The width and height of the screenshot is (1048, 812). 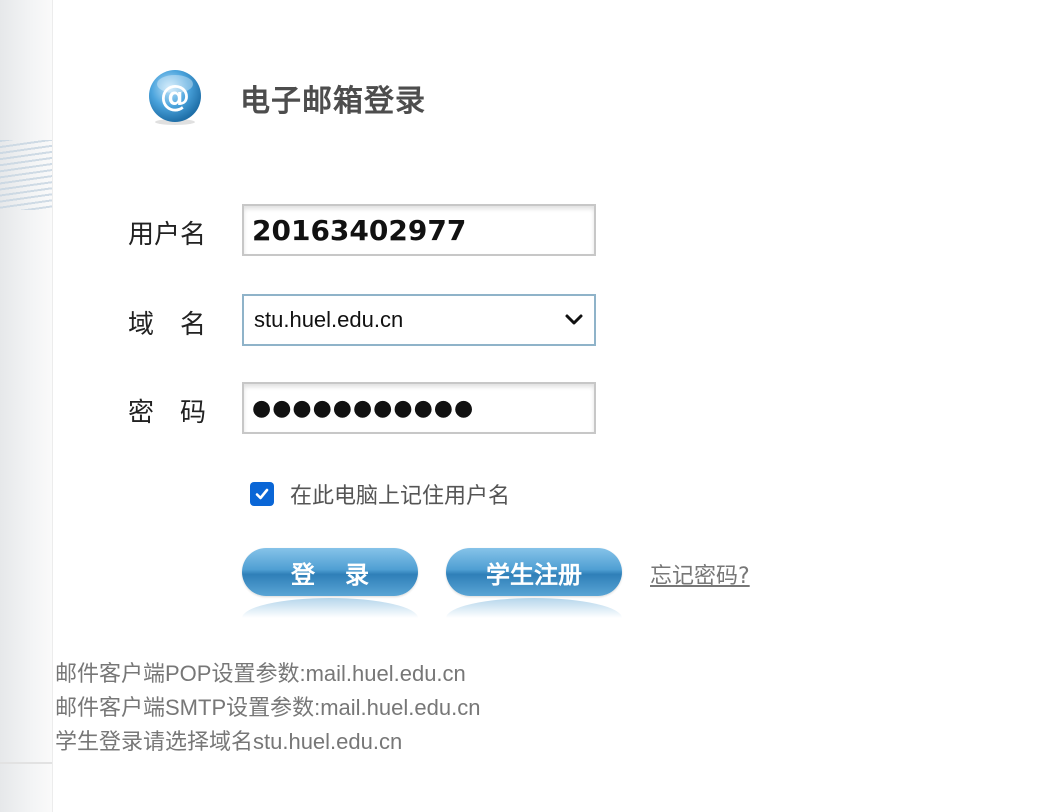 I want to click on remember-username: 在此电脑上记住用户名, so click(x=380, y=494).